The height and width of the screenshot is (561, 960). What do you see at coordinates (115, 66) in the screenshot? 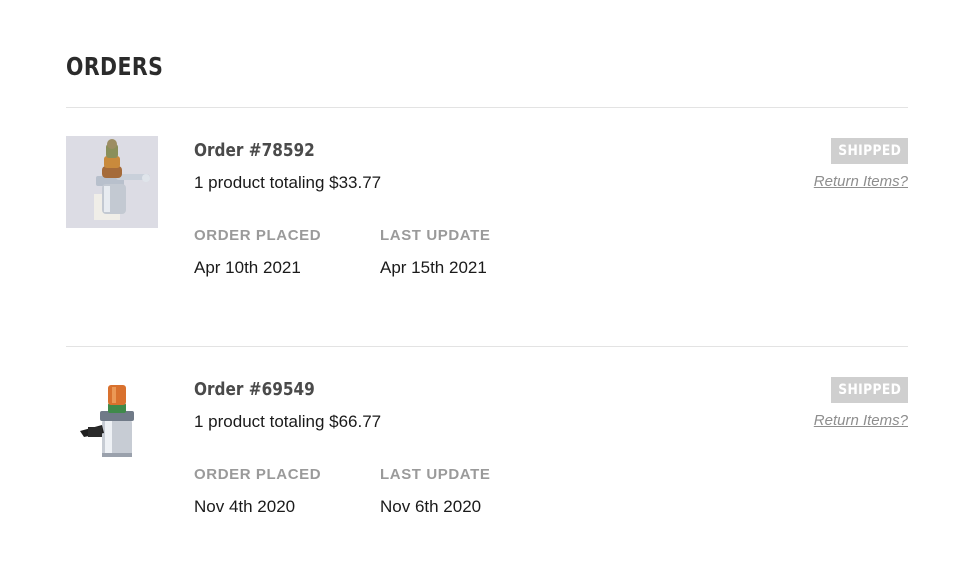
I see `page-title: ORDERS` at bounding box center [115, 66].